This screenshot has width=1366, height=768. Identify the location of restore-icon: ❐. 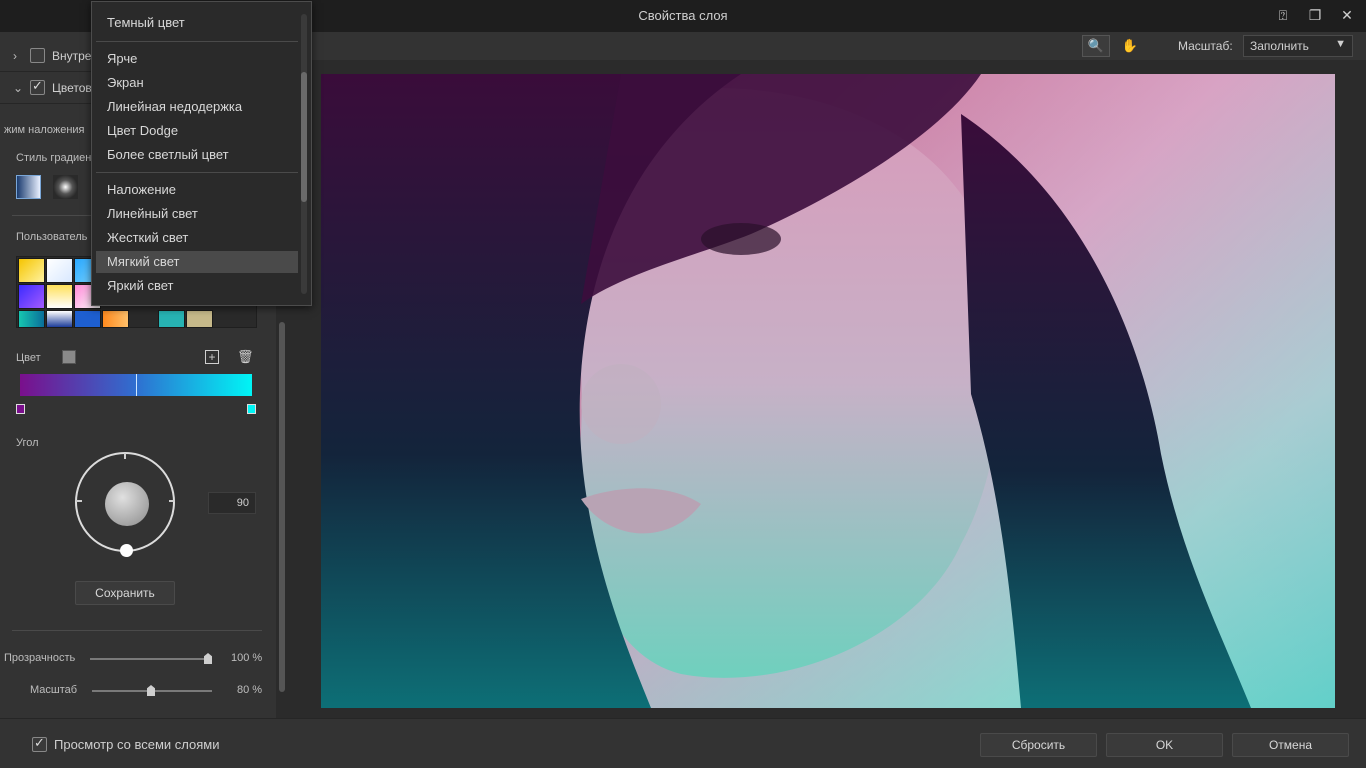
(1315, 15).